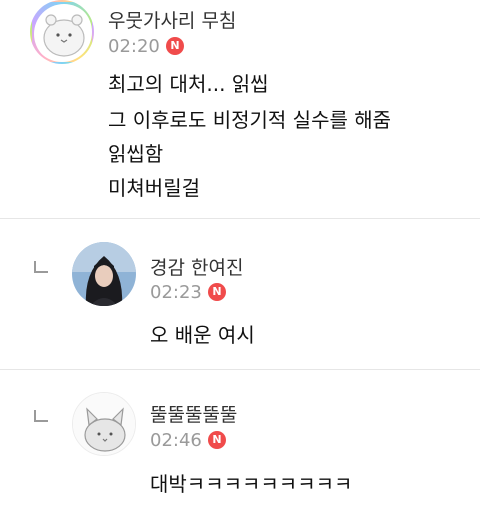  Describe the element at coordinates (193, 413) in the screenshot. I see `comment-author: 뚤뚤뚤뚤뚤` at that location.